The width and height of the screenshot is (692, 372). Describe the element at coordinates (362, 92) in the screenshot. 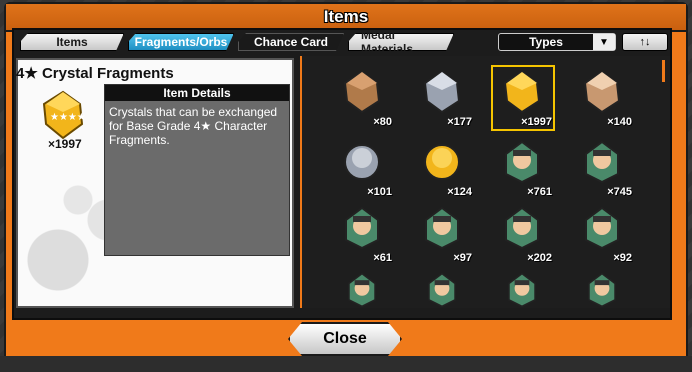

I see `bronze-crystal-icon` at that location.